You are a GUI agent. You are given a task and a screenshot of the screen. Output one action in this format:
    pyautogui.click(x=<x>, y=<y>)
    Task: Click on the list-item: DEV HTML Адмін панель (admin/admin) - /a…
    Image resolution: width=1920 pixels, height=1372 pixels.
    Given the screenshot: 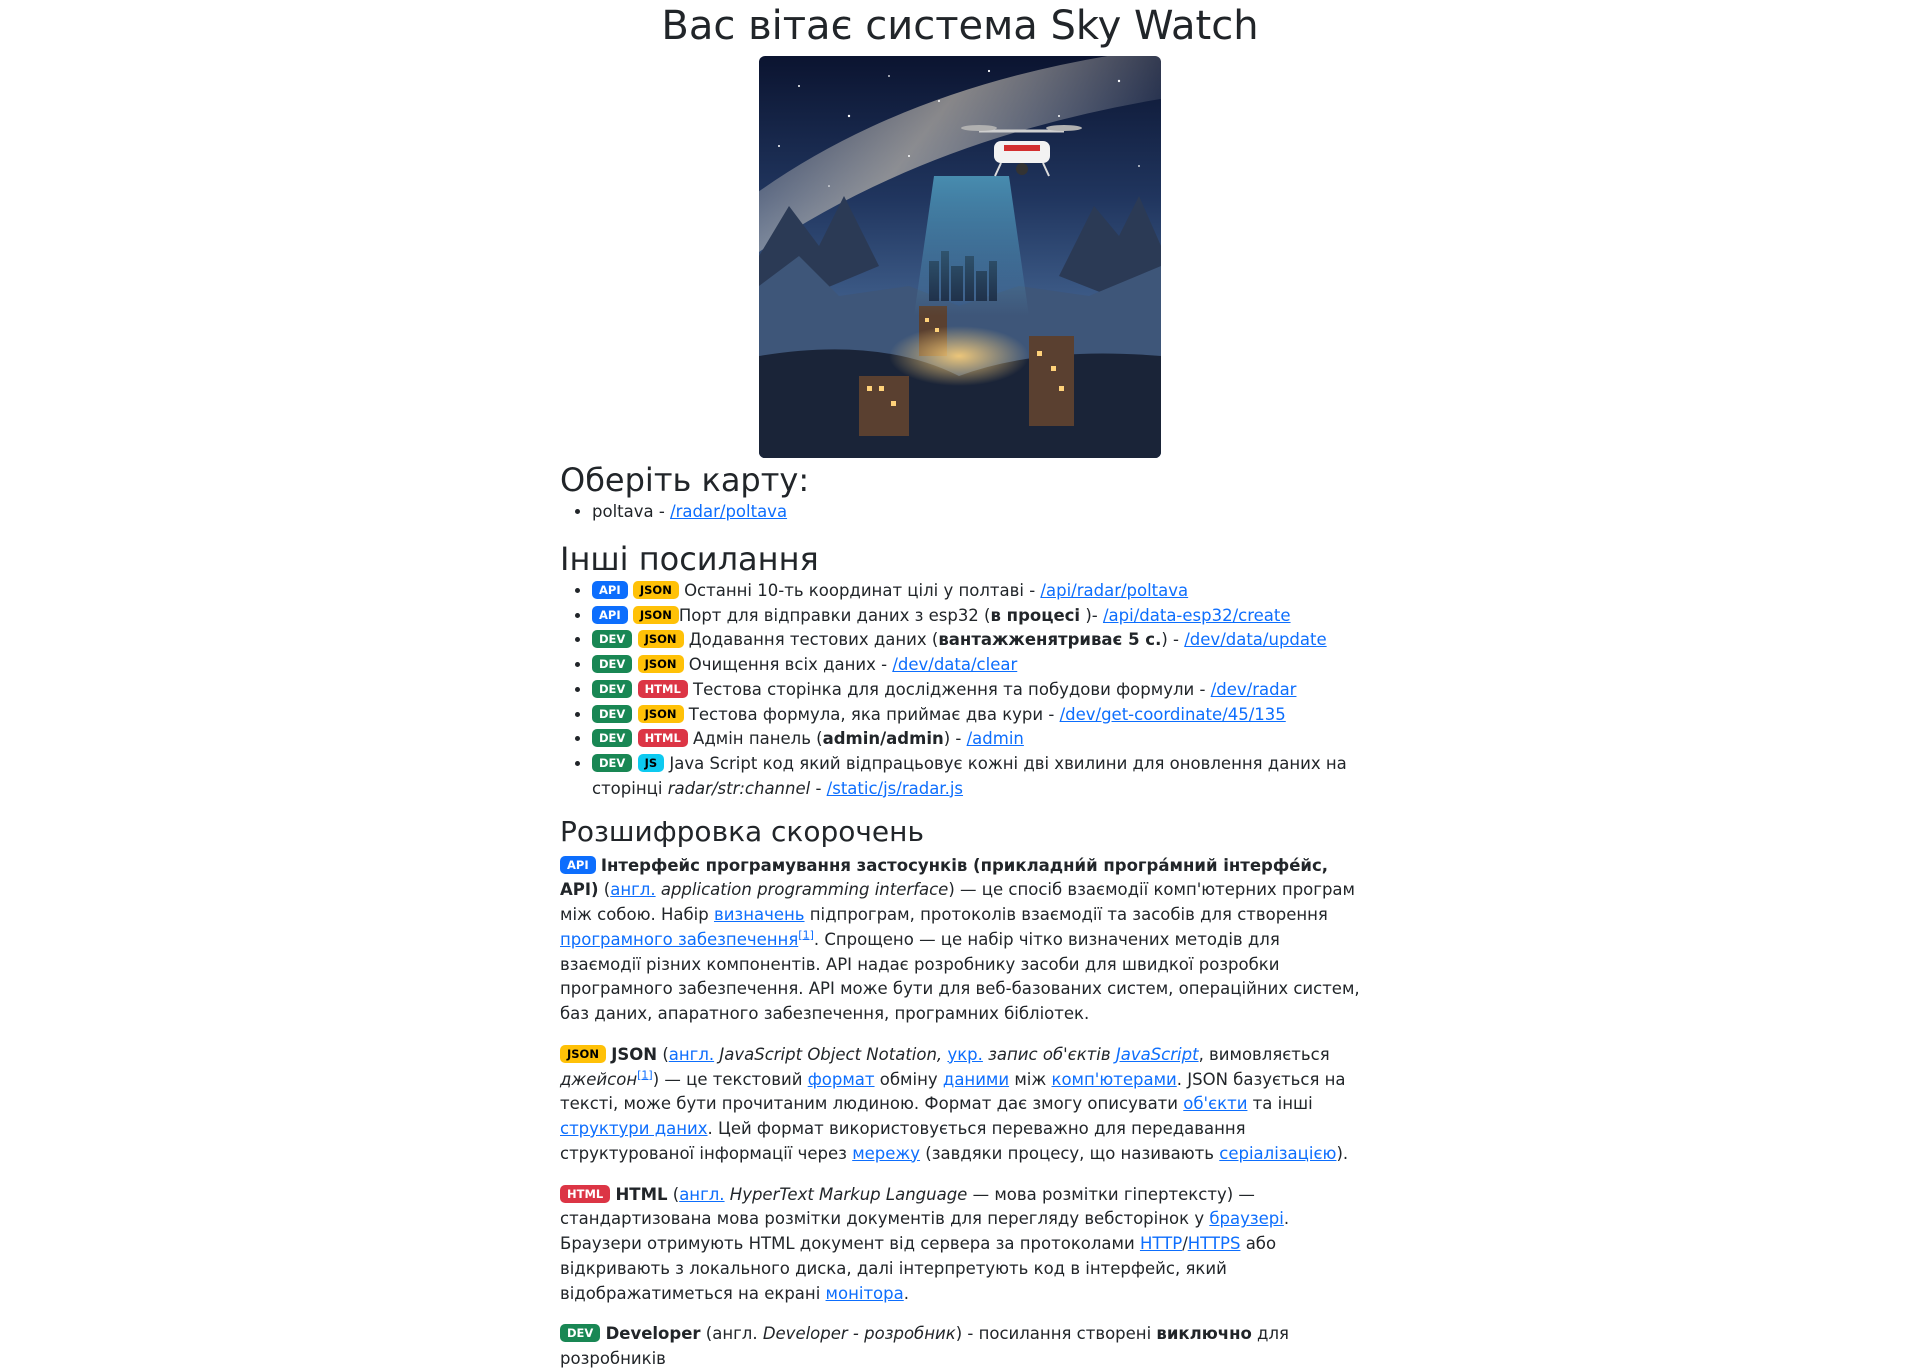 What is the action you would take?
    pyautogui.click(x=976, y=739)
    